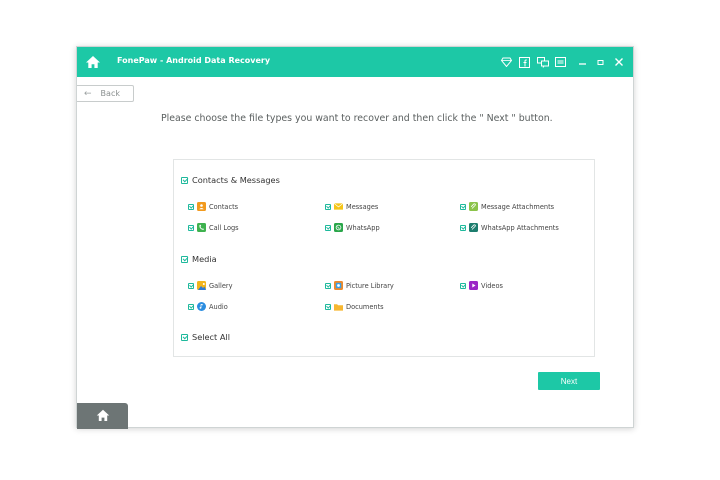 The height and width of the screenshot is (480, 720). What do you see at coordinates (338, 206) in the screenshot?
I see `envelope-icon` at bounding box center [338, 206].